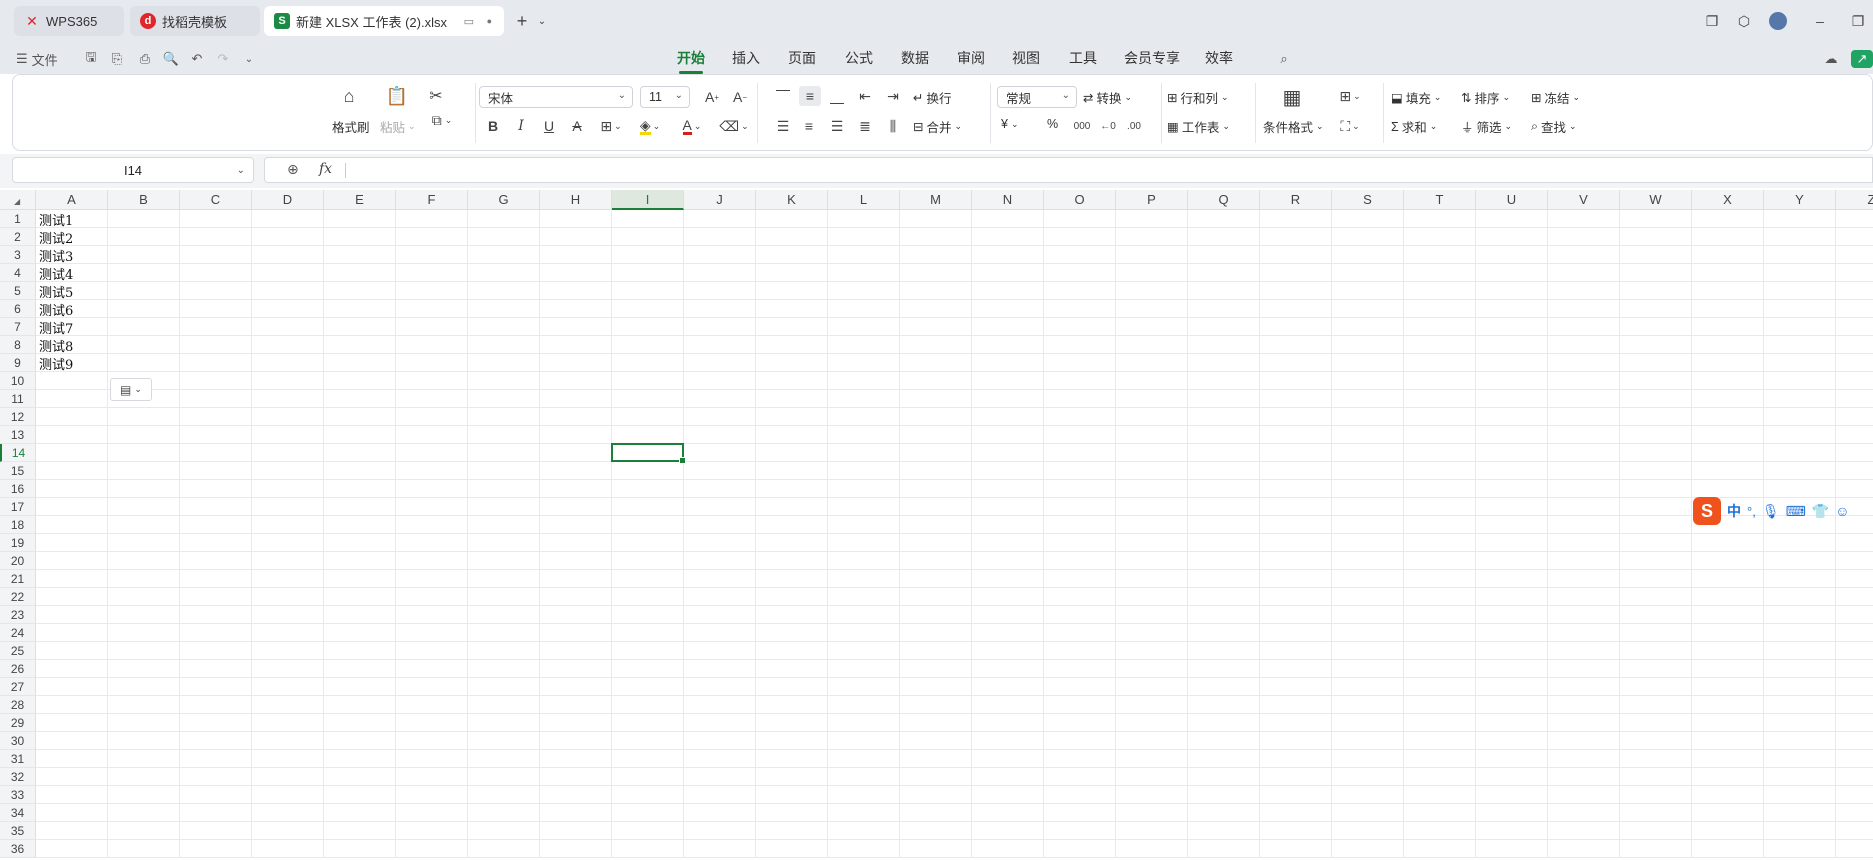 The width and height of the screenshot is (1873, 860). I want to click on align-left-icon: ☰, so click(783, 126).